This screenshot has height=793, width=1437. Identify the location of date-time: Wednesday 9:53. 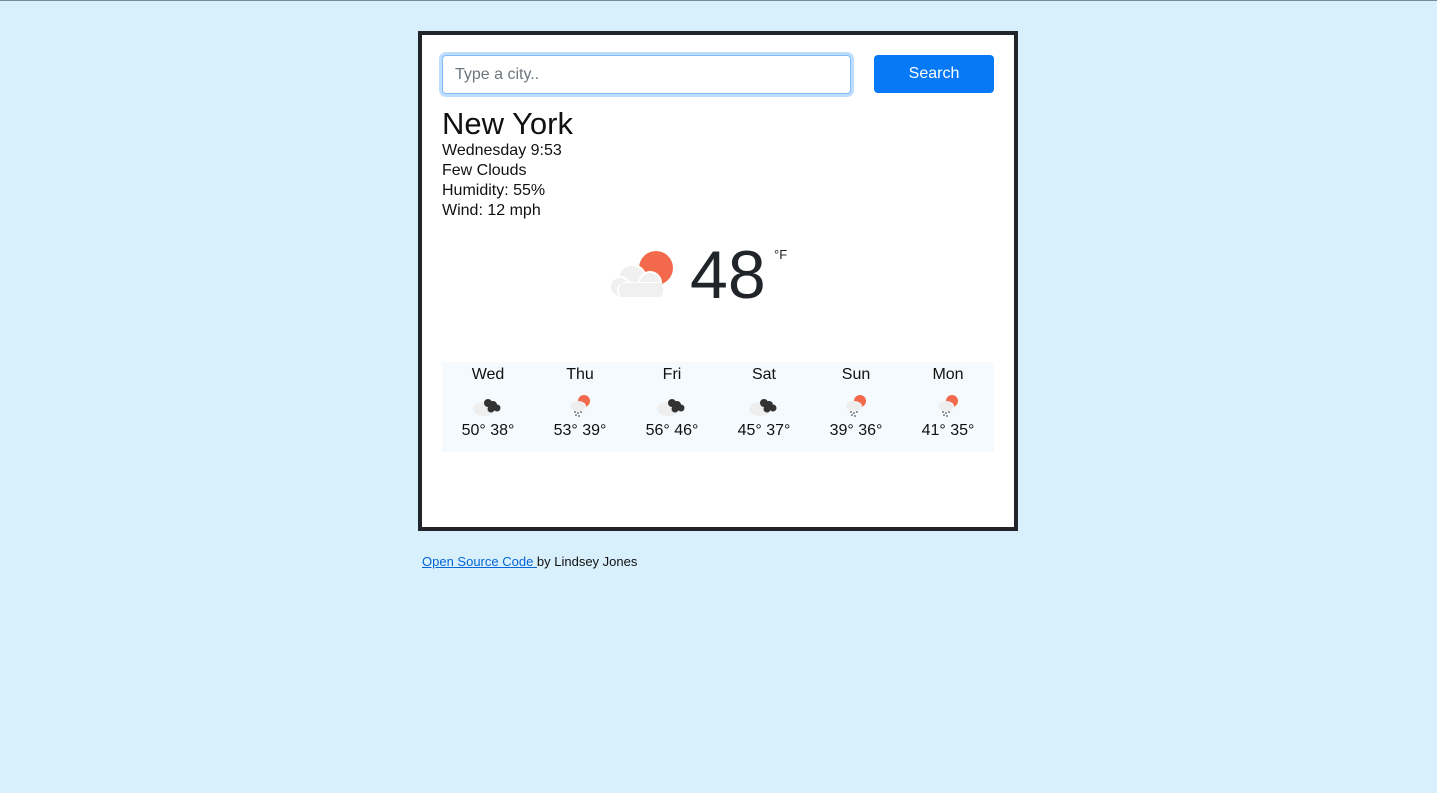
(502, 150).